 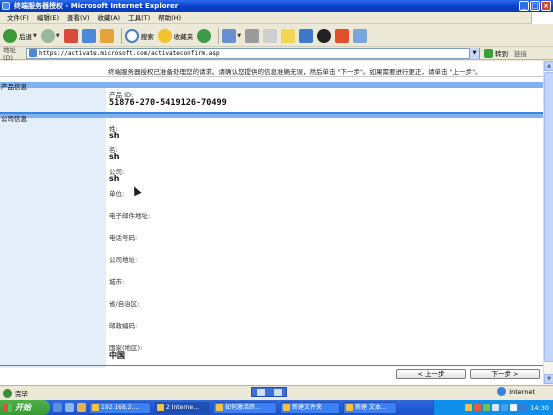 I want to click on edit-icon, so click(x=270, y=35).